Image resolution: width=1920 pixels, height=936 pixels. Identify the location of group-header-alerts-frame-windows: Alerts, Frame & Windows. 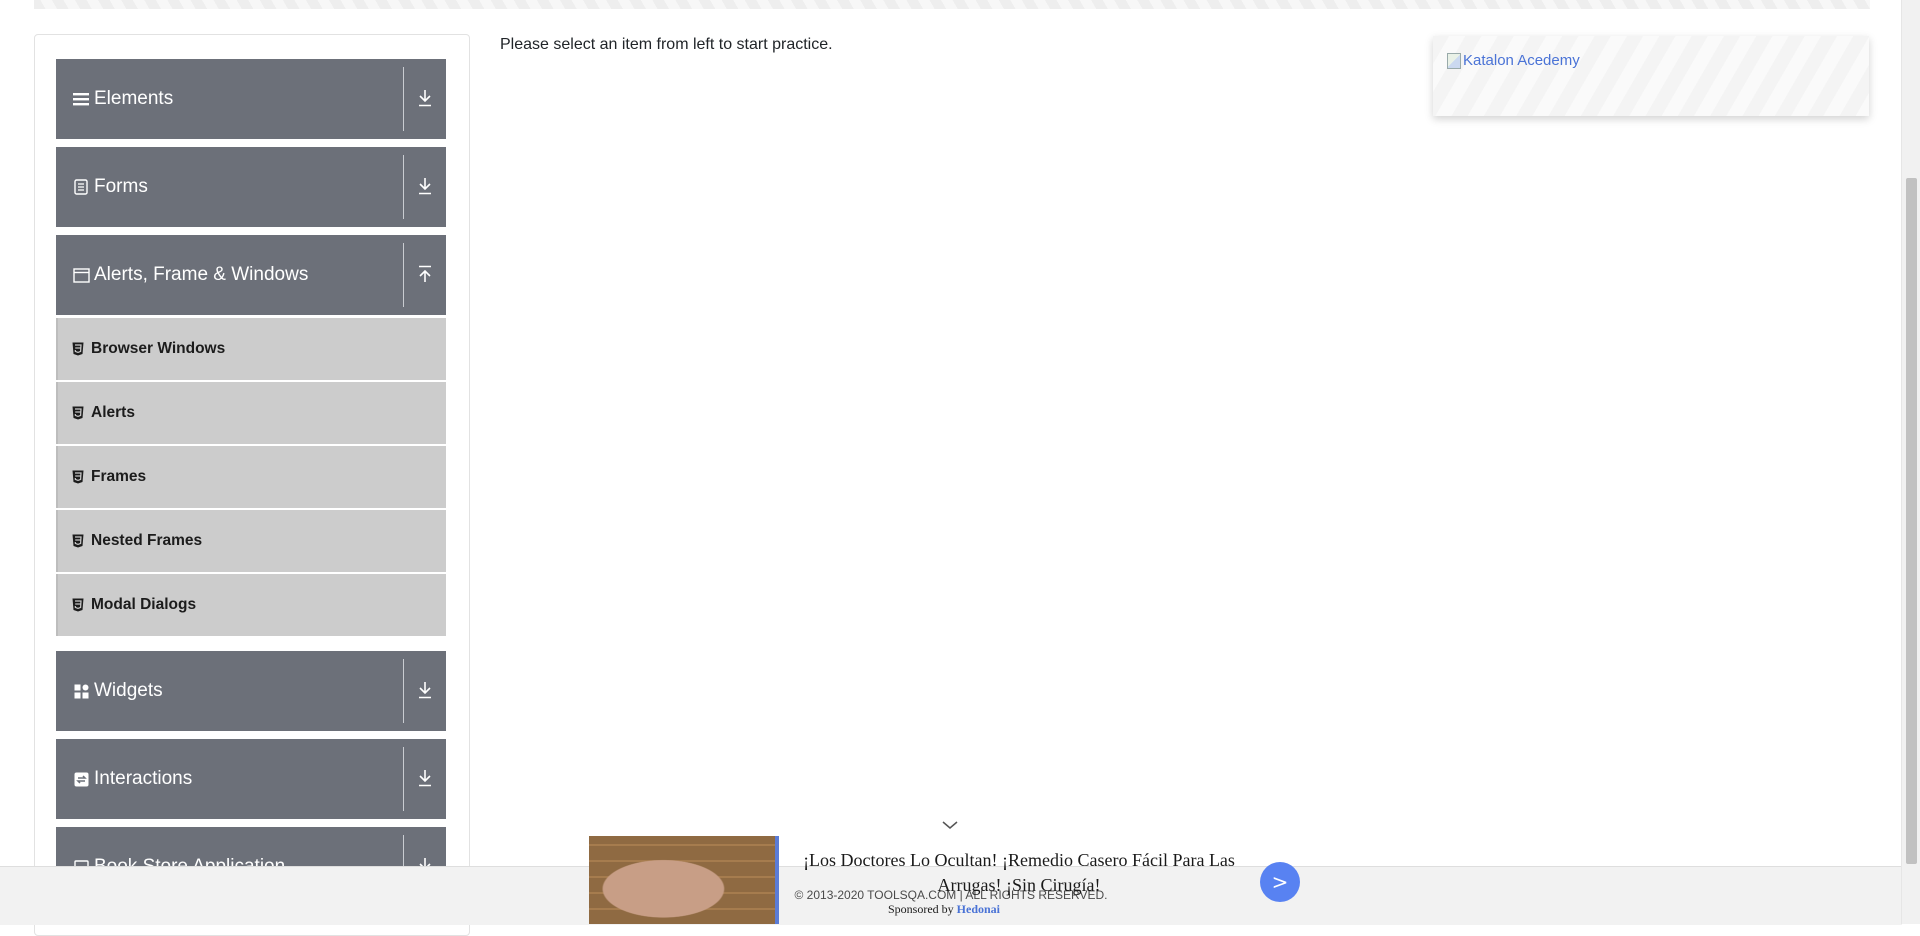
(251, 275).